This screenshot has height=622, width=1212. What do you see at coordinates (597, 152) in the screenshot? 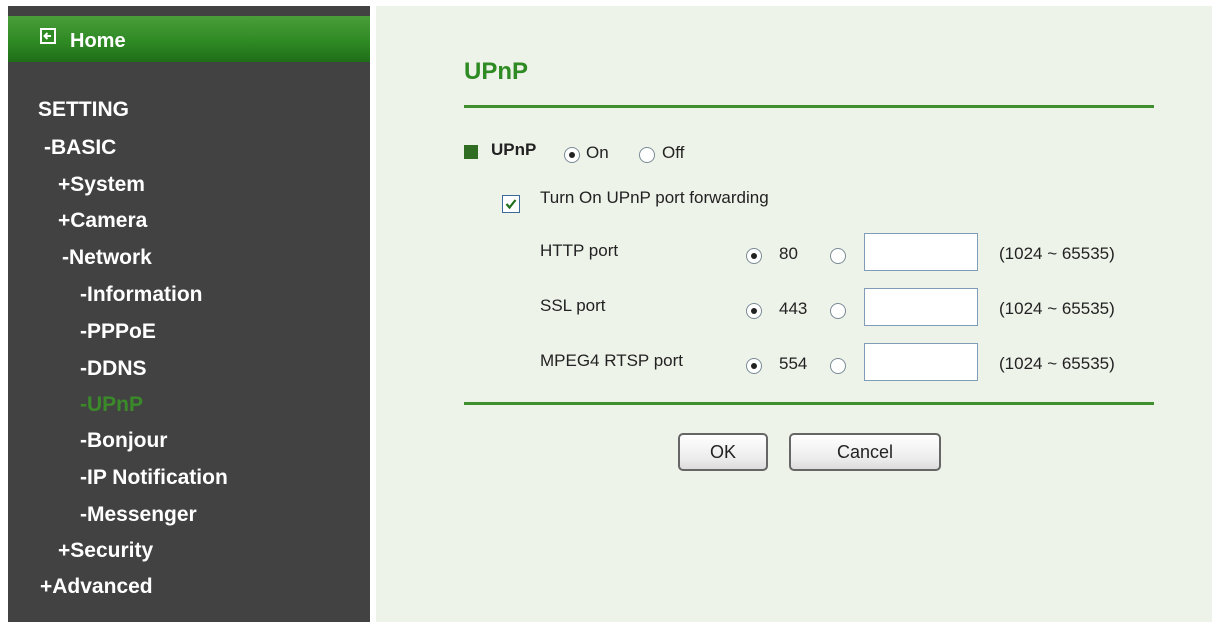
I see `upnp-on-label: On` at bounding box center [597, 152].